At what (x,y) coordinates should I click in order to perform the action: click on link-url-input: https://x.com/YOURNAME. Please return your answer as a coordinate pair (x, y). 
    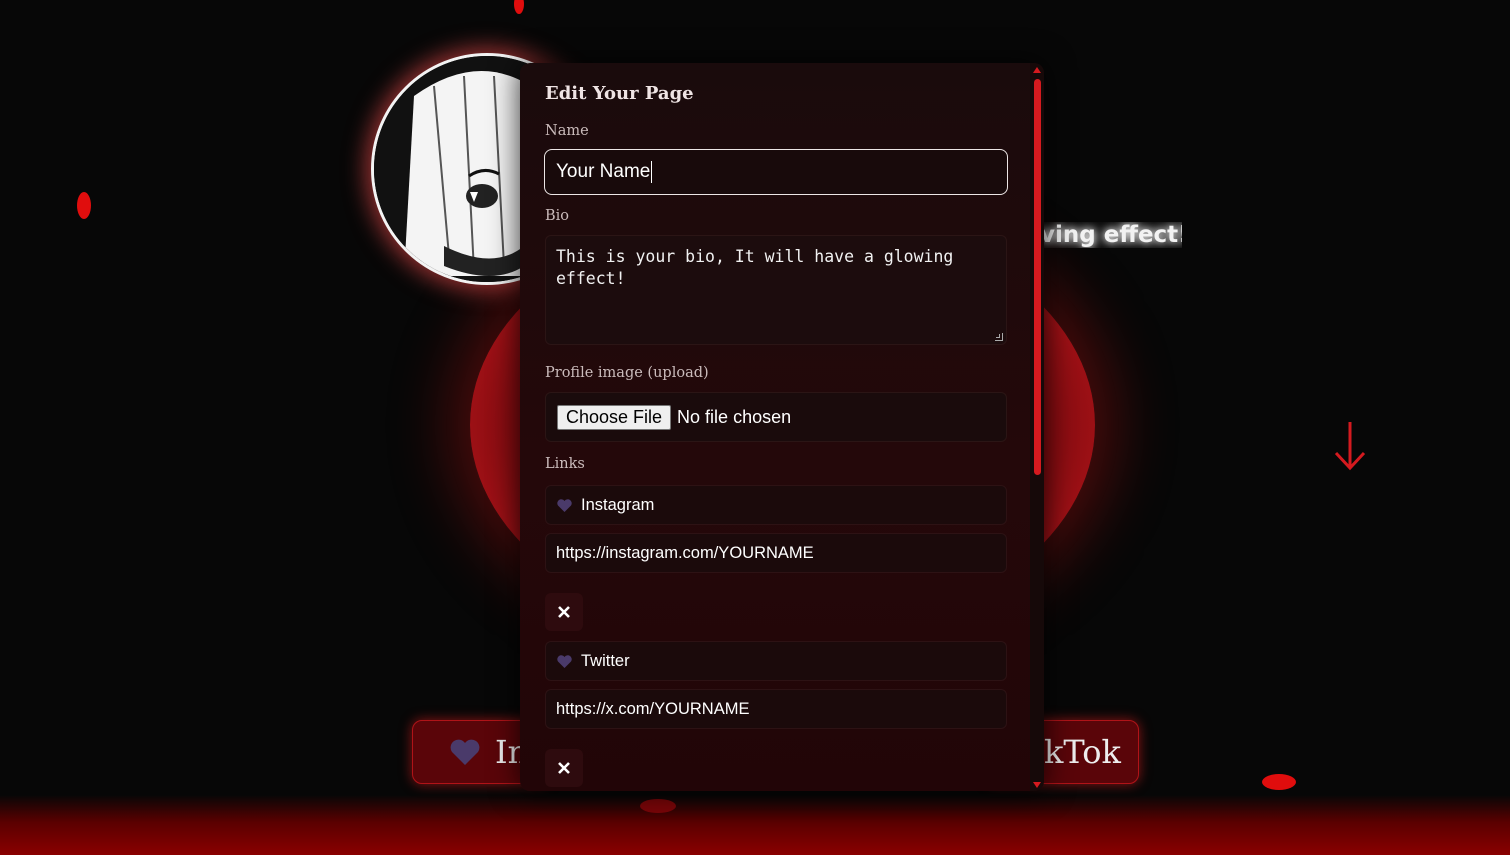
    Looking at the image, I should click on (776, 709).